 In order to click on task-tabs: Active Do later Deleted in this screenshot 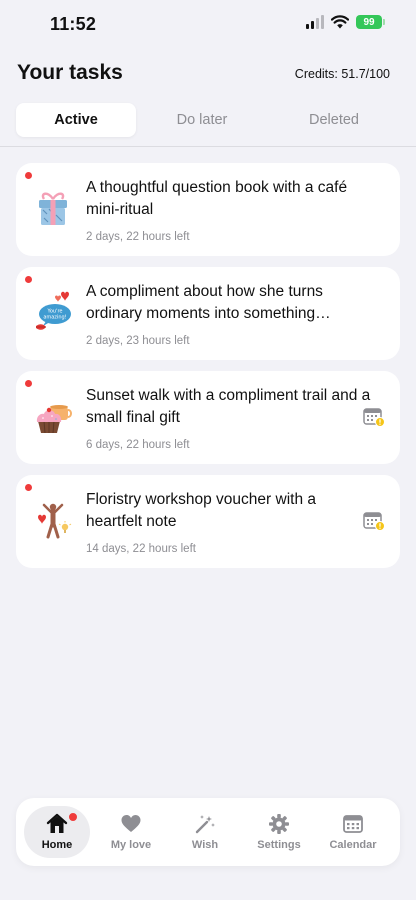, I will do `click(208, 120)`.